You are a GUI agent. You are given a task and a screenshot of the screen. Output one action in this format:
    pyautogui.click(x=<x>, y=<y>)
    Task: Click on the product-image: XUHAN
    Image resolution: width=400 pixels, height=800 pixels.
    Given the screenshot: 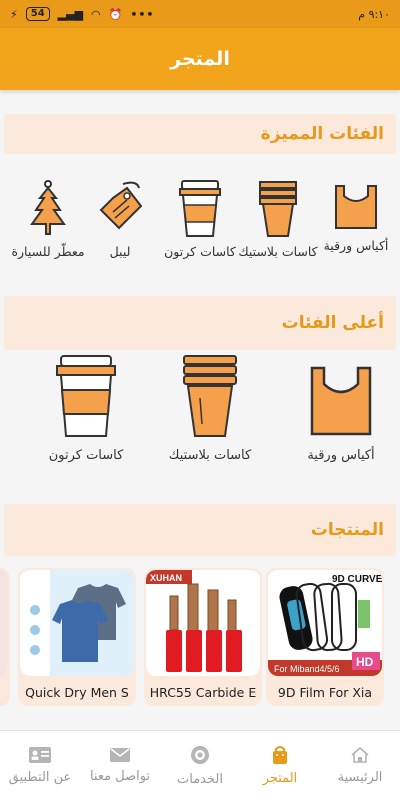 What is the action you would take?
    pyautogui.click(x=203, y=623)
    